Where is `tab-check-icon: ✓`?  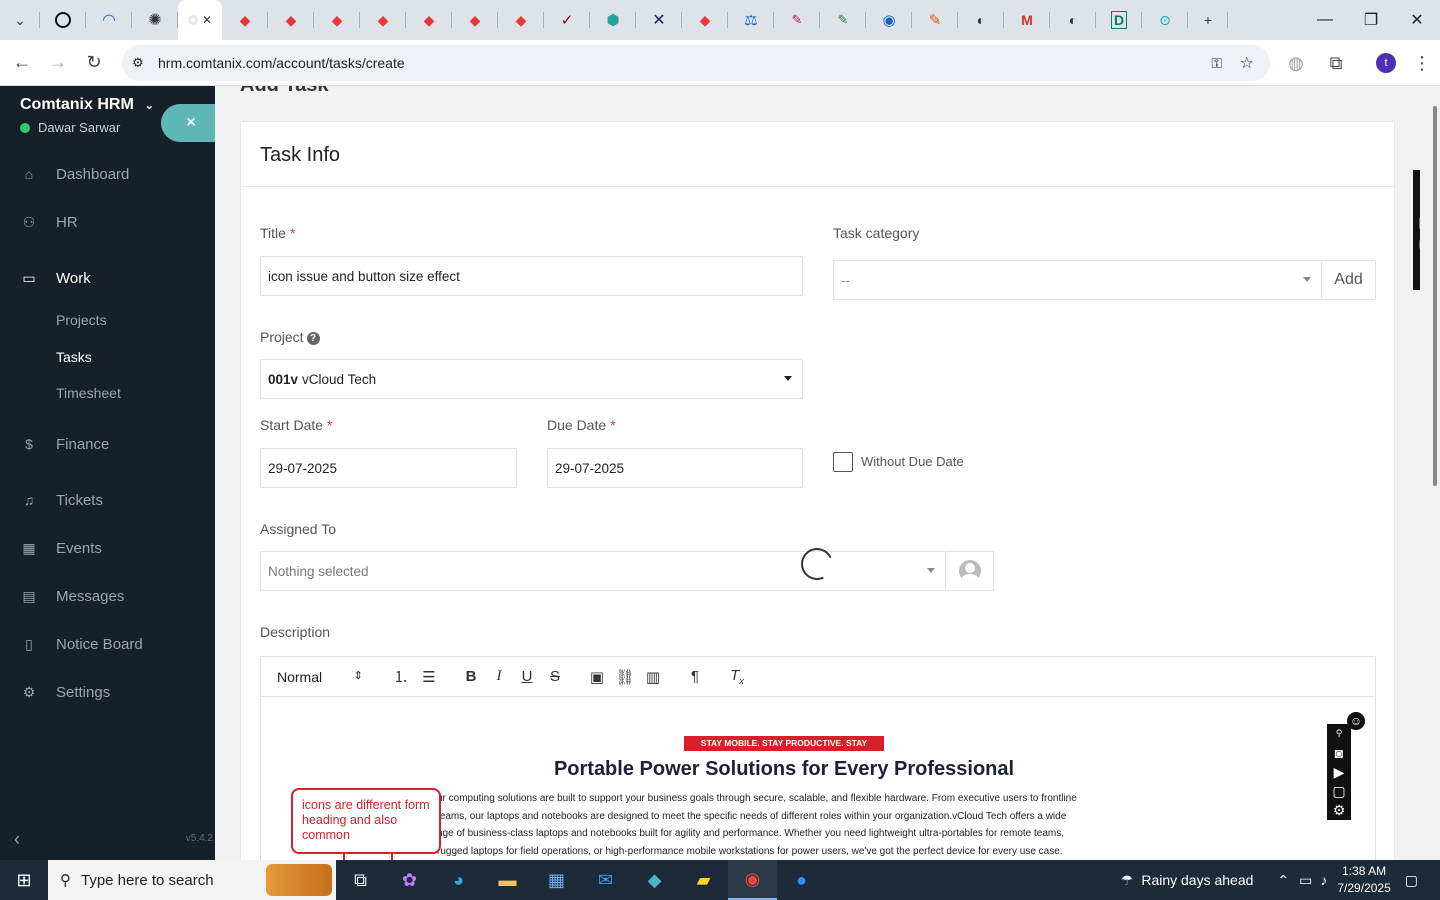 tab-check-icon: ✓ is located at coordinates (567, 20).